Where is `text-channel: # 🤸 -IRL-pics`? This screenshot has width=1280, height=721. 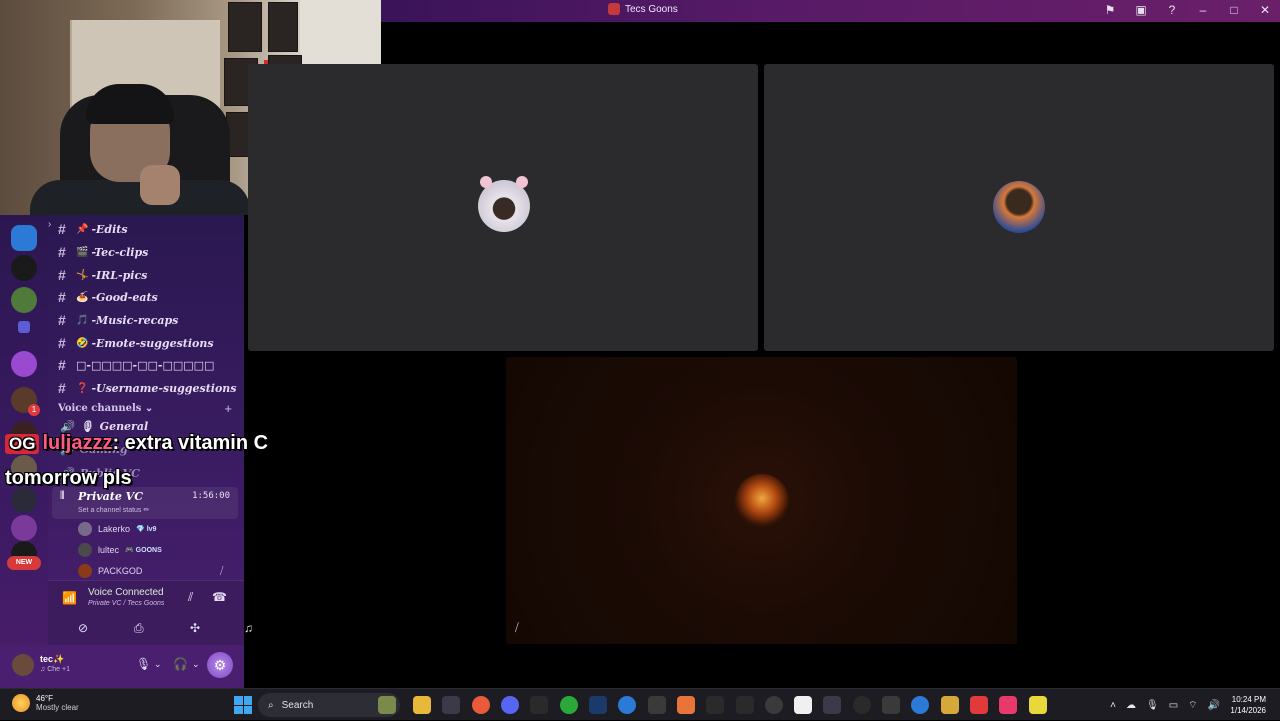 text-channel: # 🤸 -IRL-pics is located at coordinates (102, 275).